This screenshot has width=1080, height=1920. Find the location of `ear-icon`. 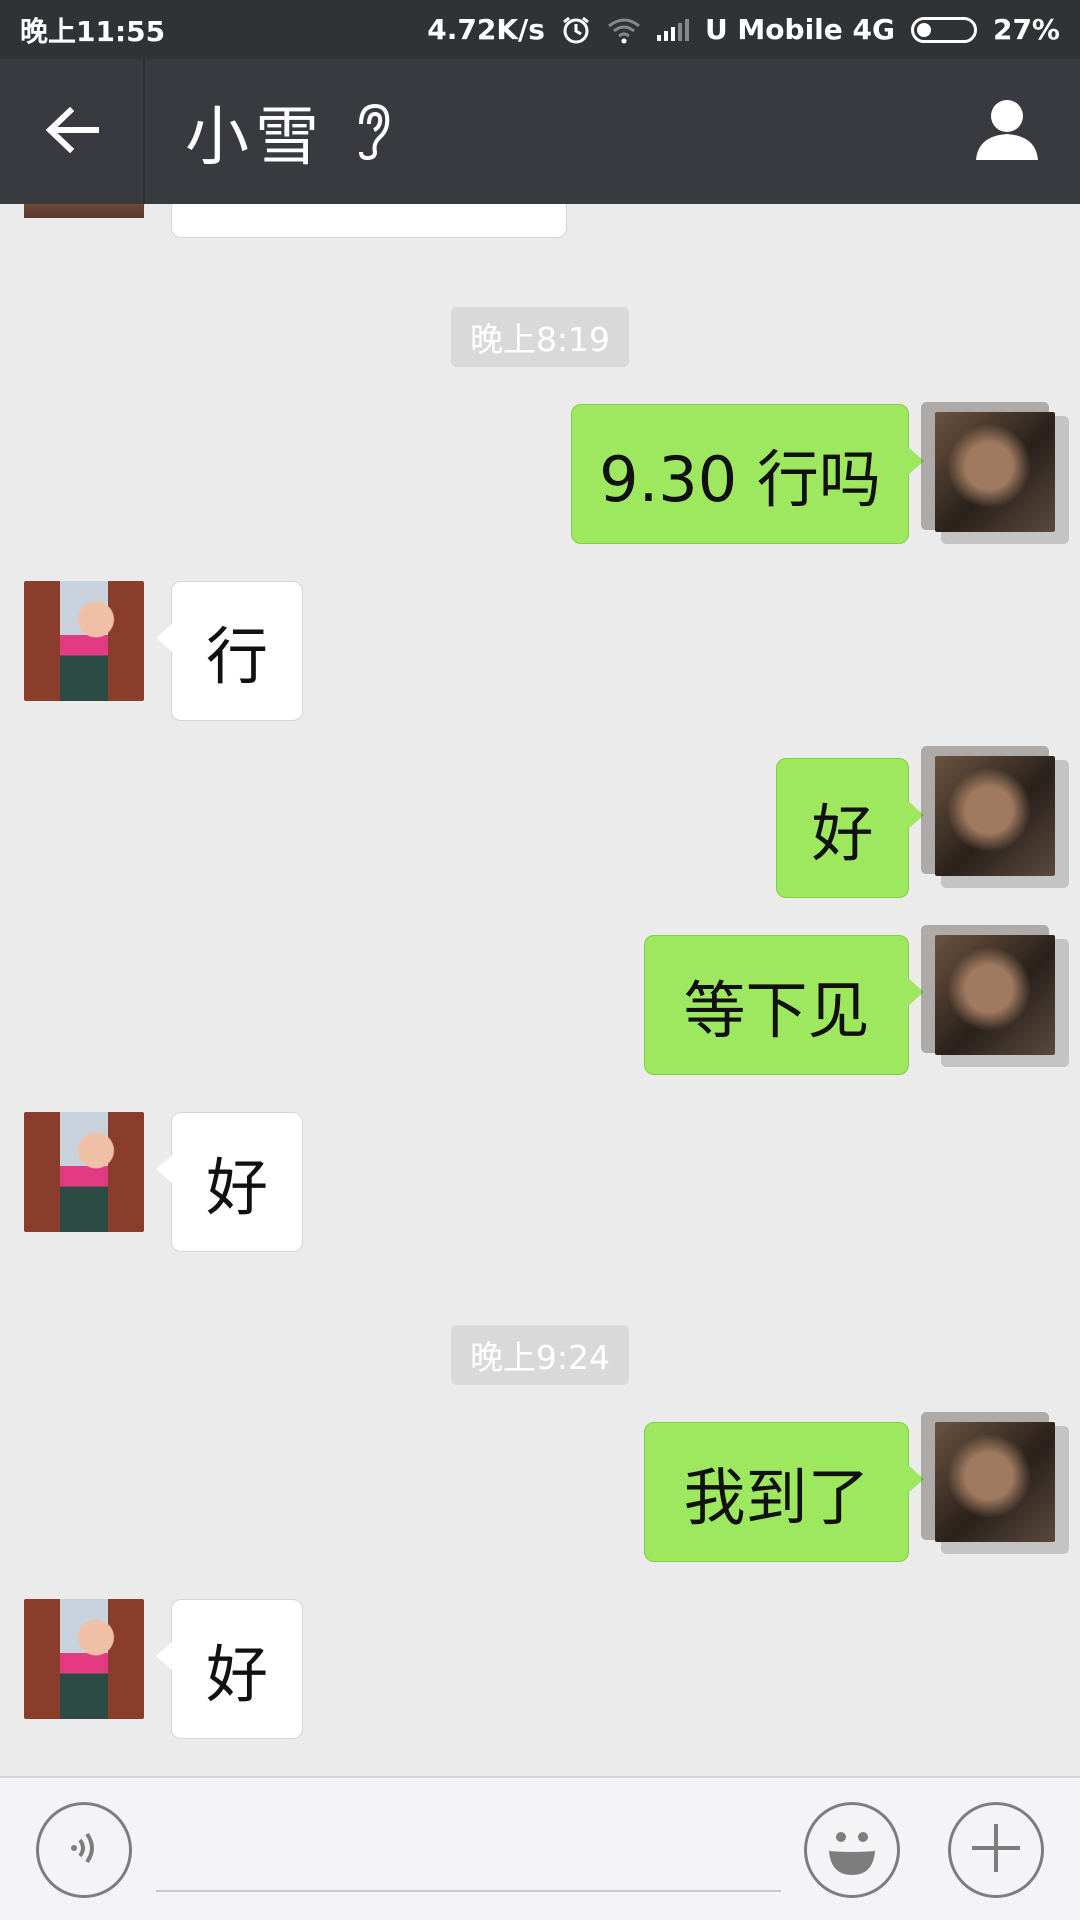

ear-icon is located at coordinates (373, 132).